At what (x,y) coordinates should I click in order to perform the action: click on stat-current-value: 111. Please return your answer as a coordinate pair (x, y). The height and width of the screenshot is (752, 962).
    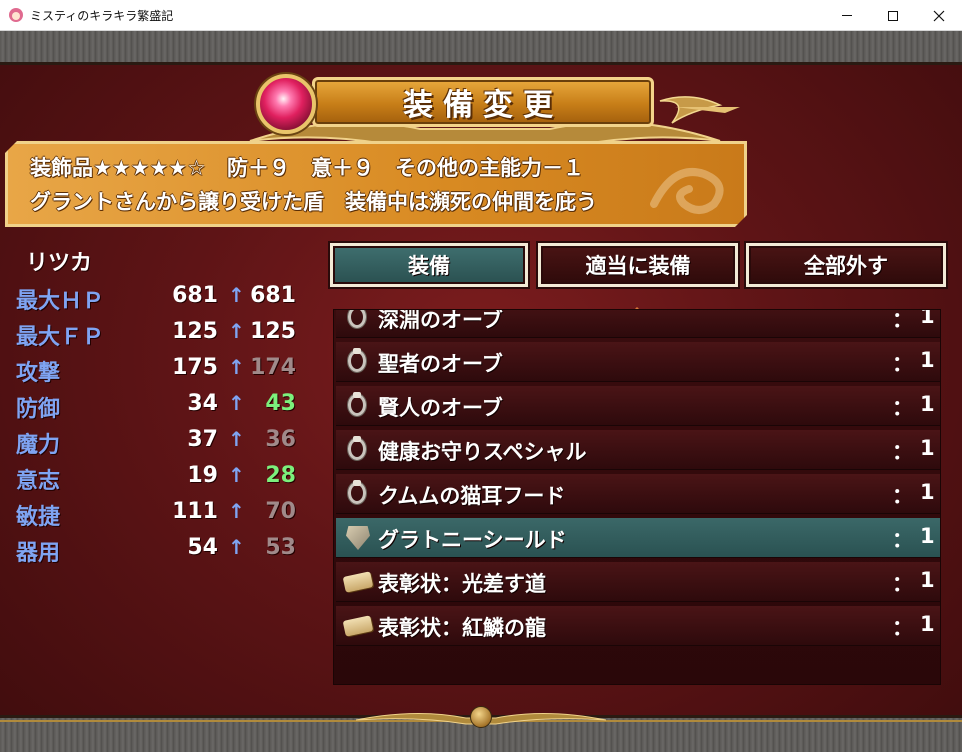
    Looking at the image, I should click on (195, 511).